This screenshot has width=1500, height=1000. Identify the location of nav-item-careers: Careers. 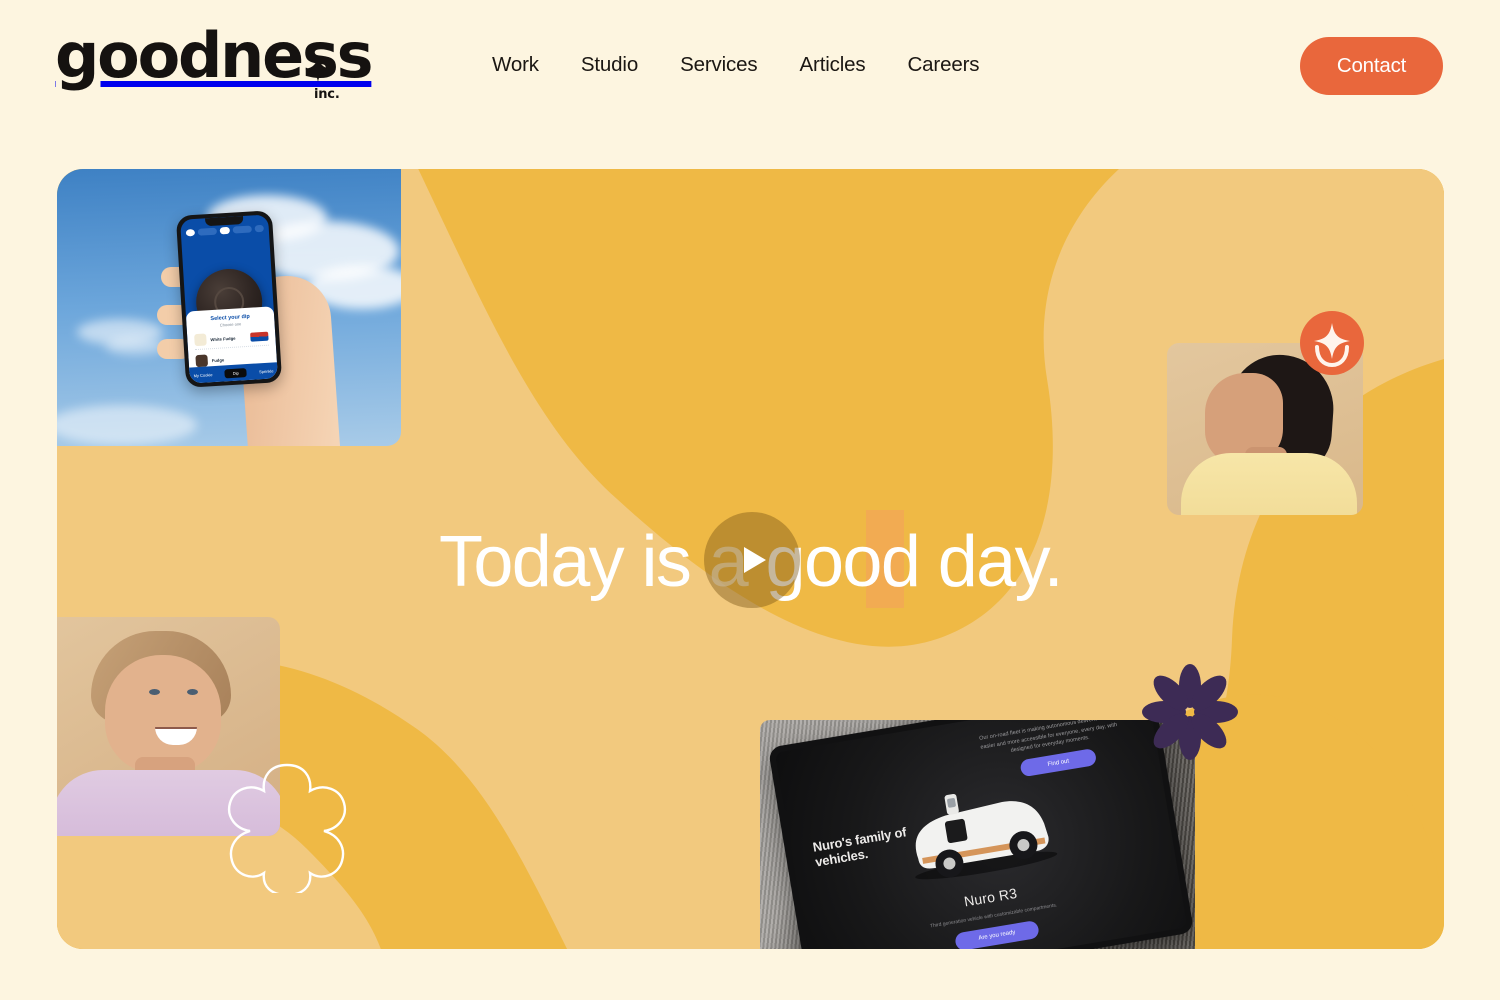
(944, 65).